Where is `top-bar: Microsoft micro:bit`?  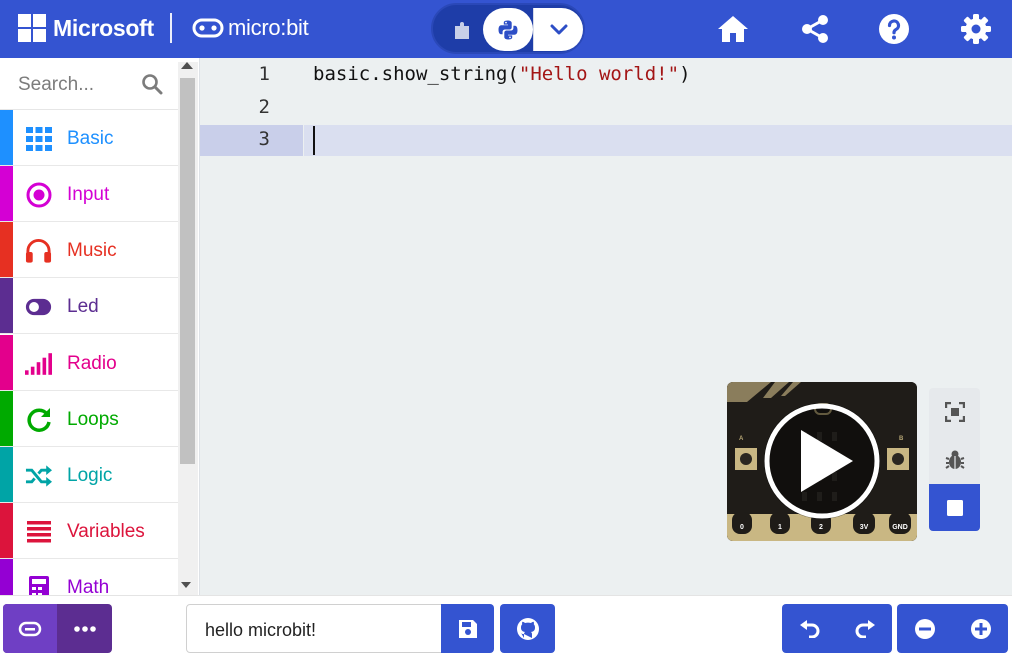
top-bar: Microsoft micro:bit is located at coordinates (506, 29).